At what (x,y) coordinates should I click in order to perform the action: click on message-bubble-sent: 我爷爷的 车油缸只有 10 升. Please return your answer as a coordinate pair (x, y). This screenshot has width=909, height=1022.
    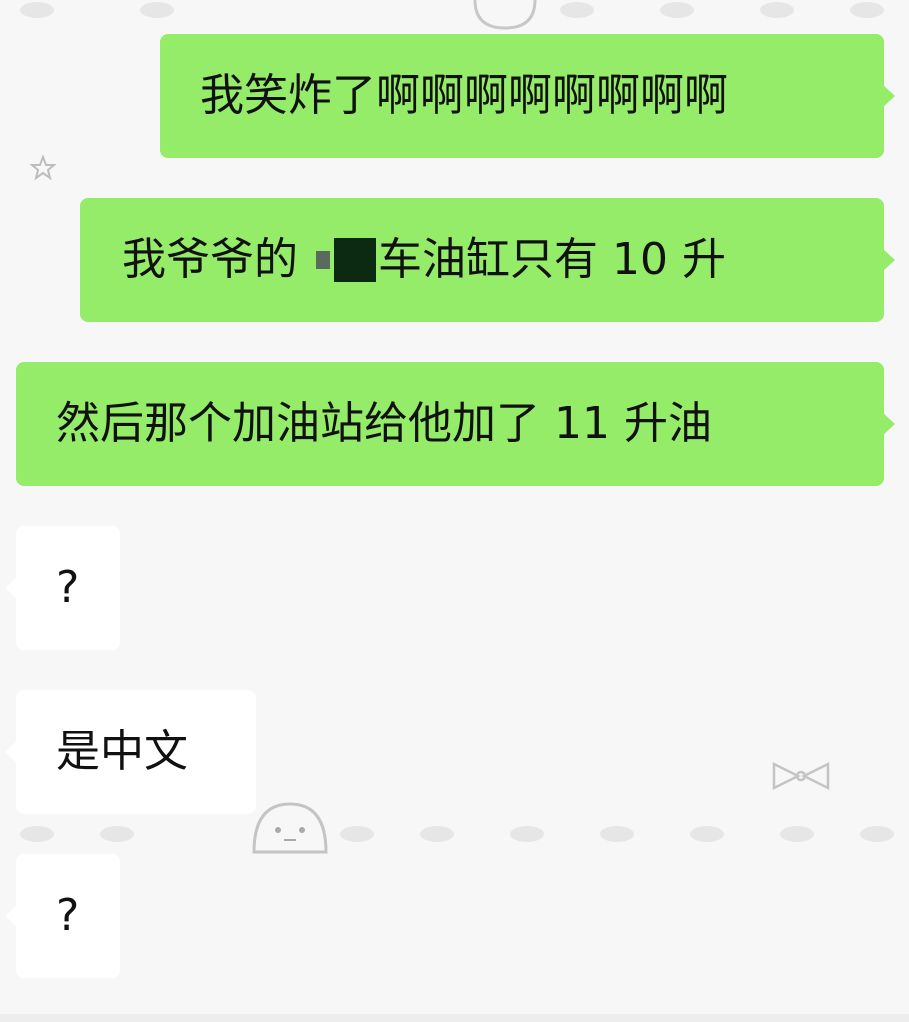
    Looking at the image, I should click on (487, 260).